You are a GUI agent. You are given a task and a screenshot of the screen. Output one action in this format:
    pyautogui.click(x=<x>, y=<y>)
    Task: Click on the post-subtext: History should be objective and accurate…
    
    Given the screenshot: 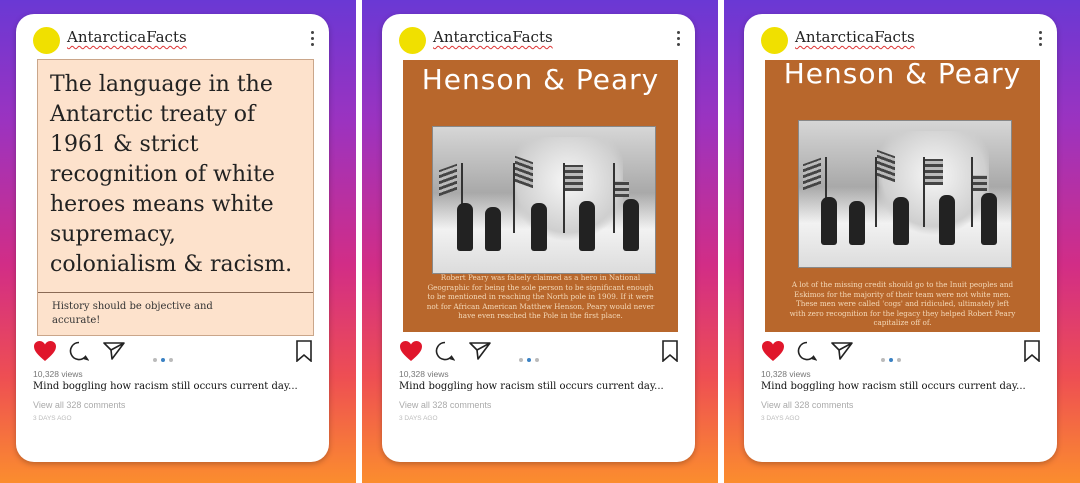 What is the action you would take?
    pyautogui.click(x=132, y=313)
    